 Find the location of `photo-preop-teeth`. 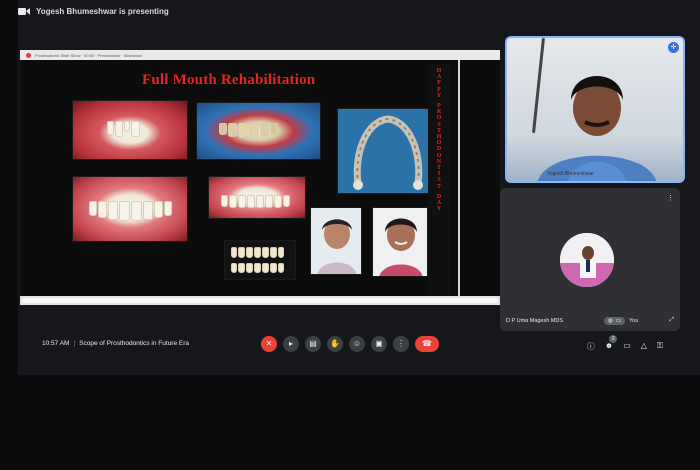

photo-preop-teeth is located at coordinates (130, 130).